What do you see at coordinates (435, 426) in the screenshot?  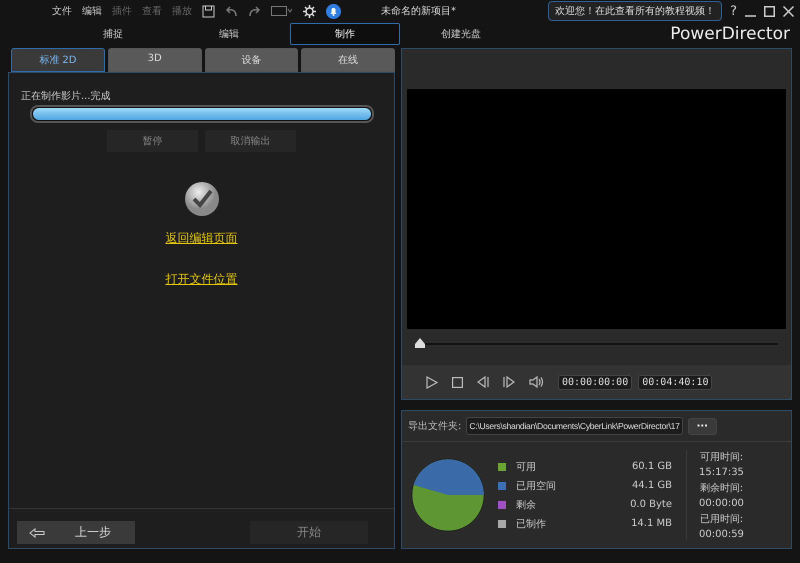 I see `export-folder-label: 导出文件夹:` at bounding box center [435, 426].